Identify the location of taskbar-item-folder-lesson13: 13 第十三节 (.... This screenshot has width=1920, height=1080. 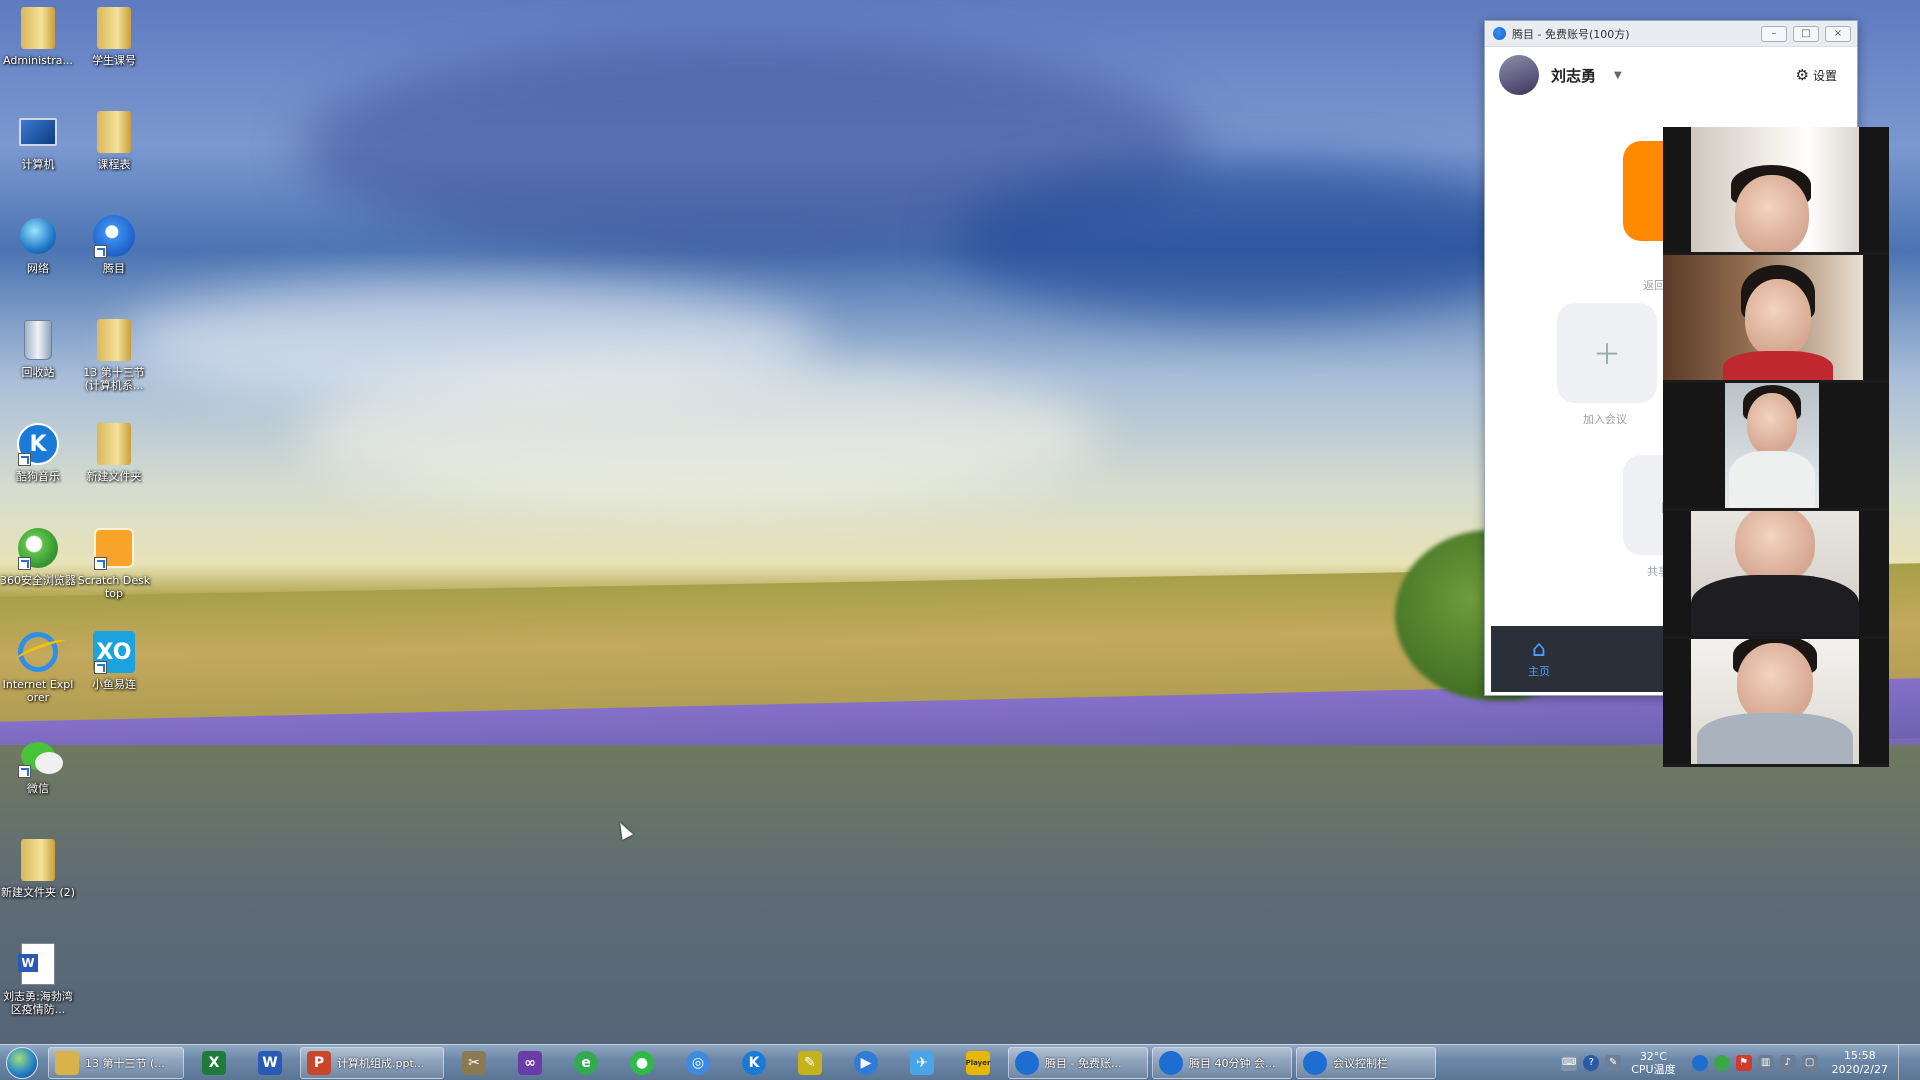
(116, 1062).